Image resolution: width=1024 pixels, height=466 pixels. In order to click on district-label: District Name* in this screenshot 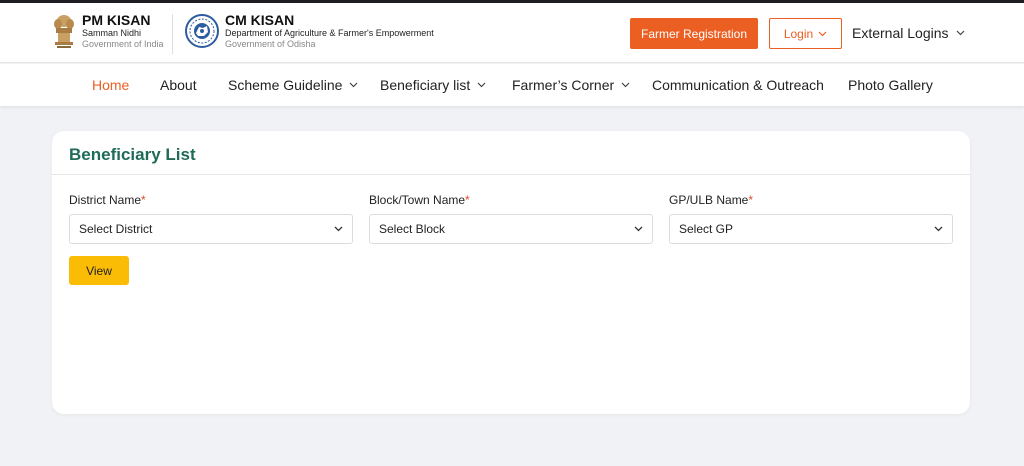, I will do `click(107, 200)`.